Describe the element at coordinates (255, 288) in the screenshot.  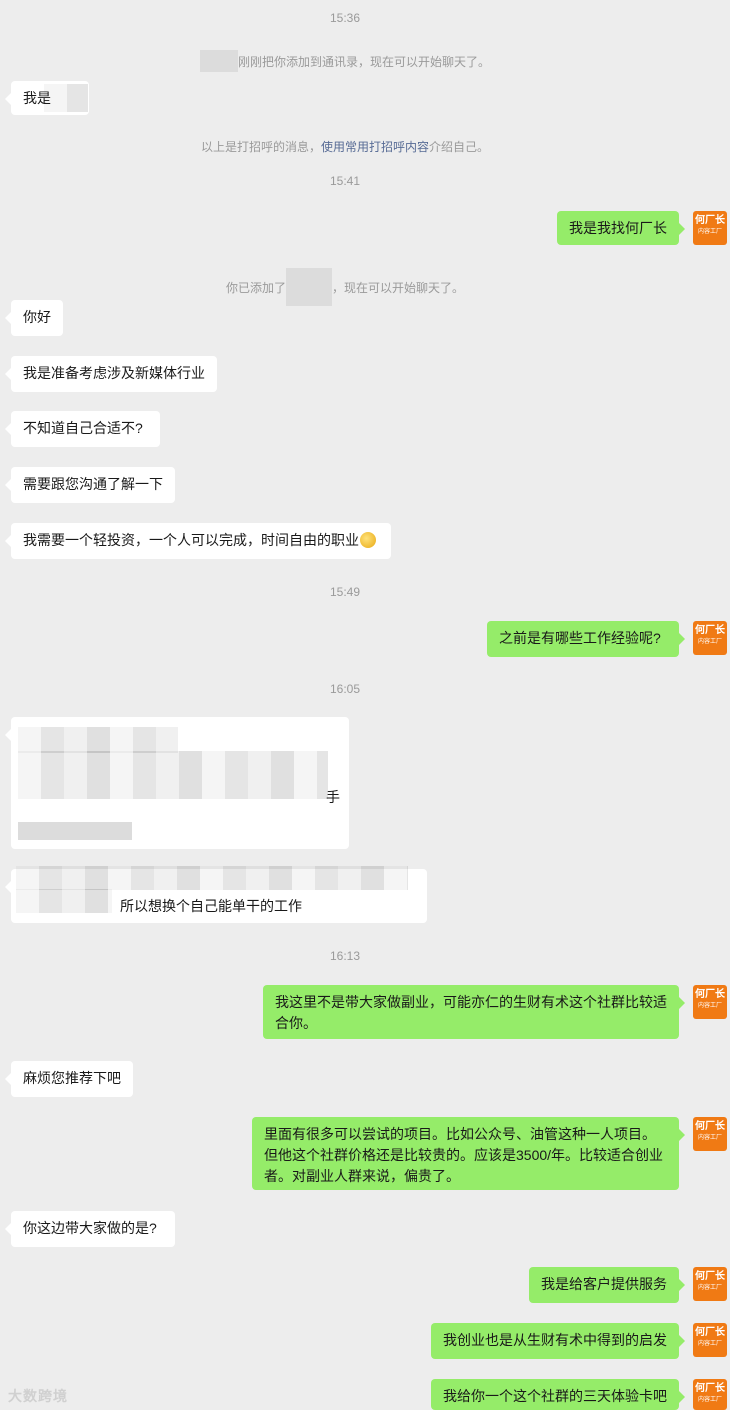
I see `system-message-text: 你已添加了` at that location.